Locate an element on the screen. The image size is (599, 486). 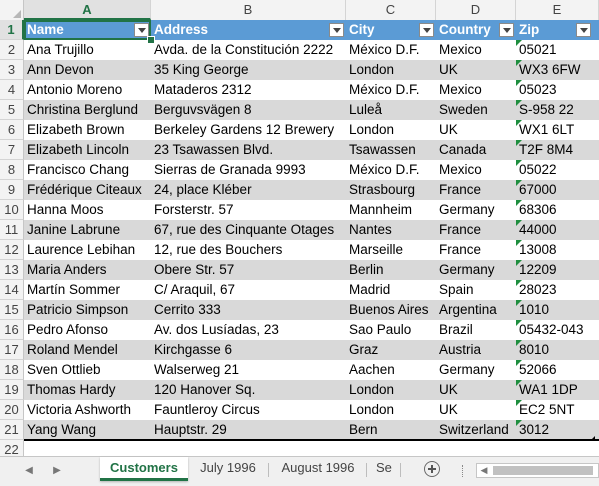
name-cell: Christina Berglund is located at coordinates (87, 110).